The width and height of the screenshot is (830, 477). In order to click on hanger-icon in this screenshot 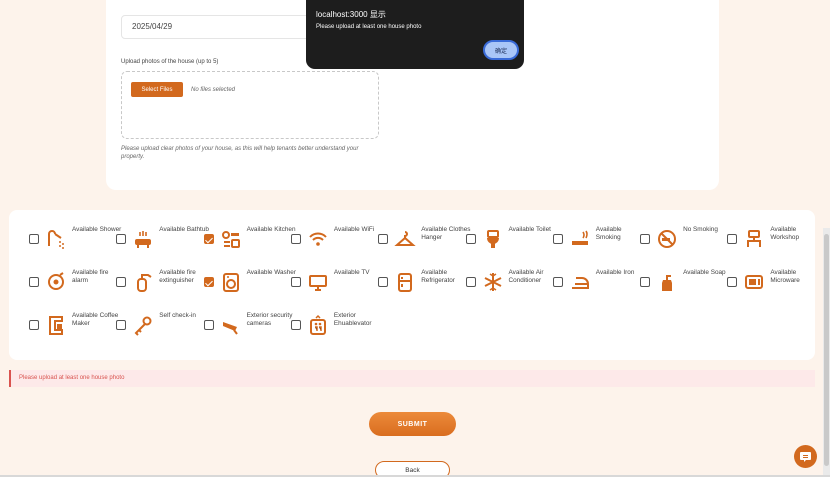, I will do `click(405, 238)`.